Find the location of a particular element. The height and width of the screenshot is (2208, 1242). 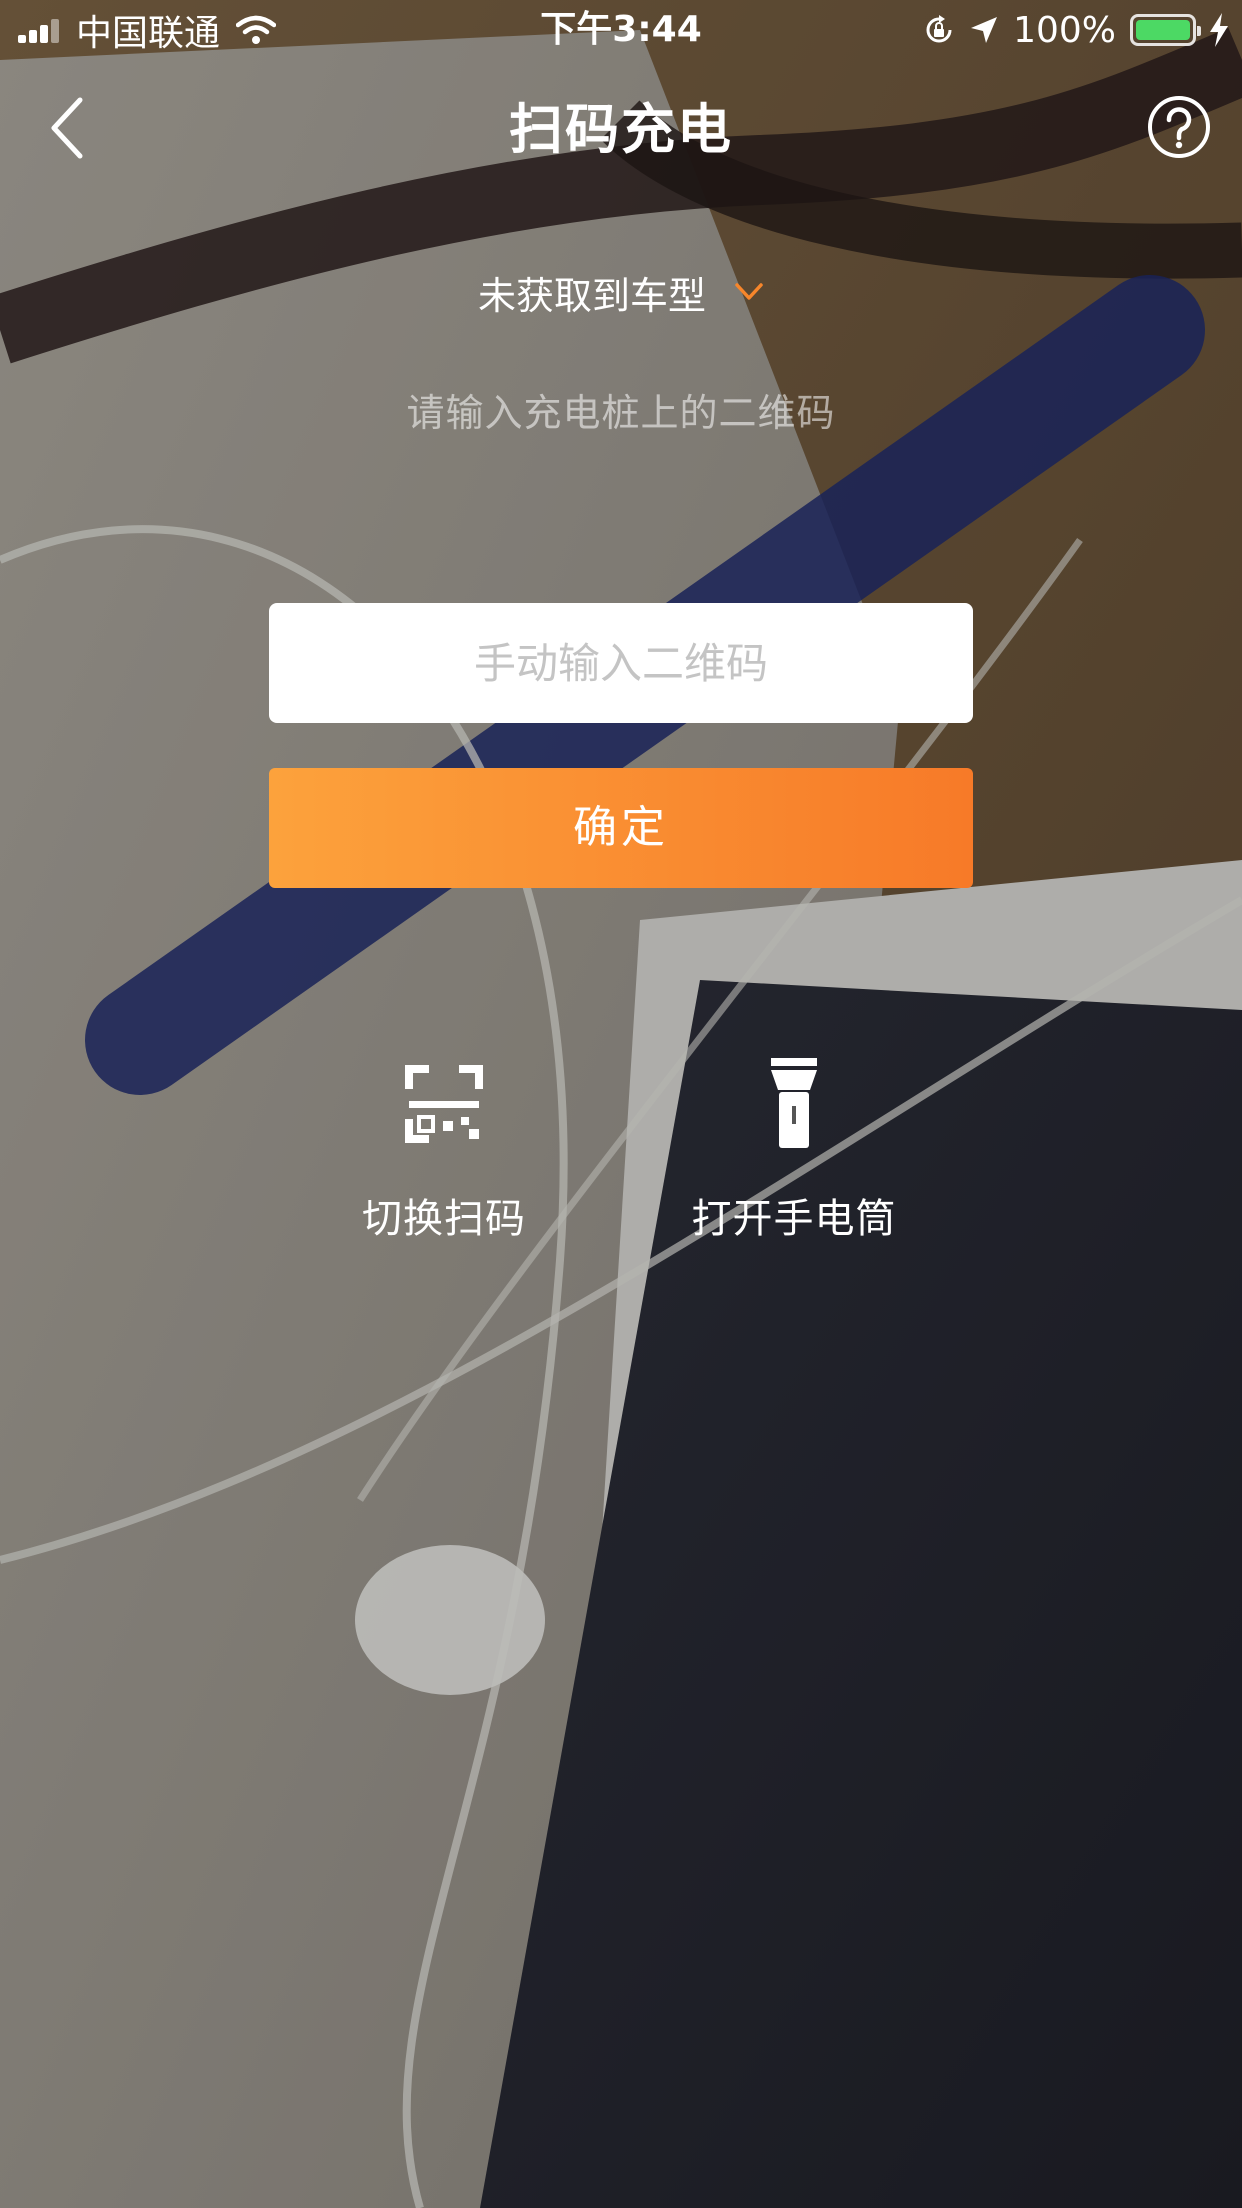

scan-hint-text: 请输入充电桩上的二维码 is located at coordinates (621, 413).